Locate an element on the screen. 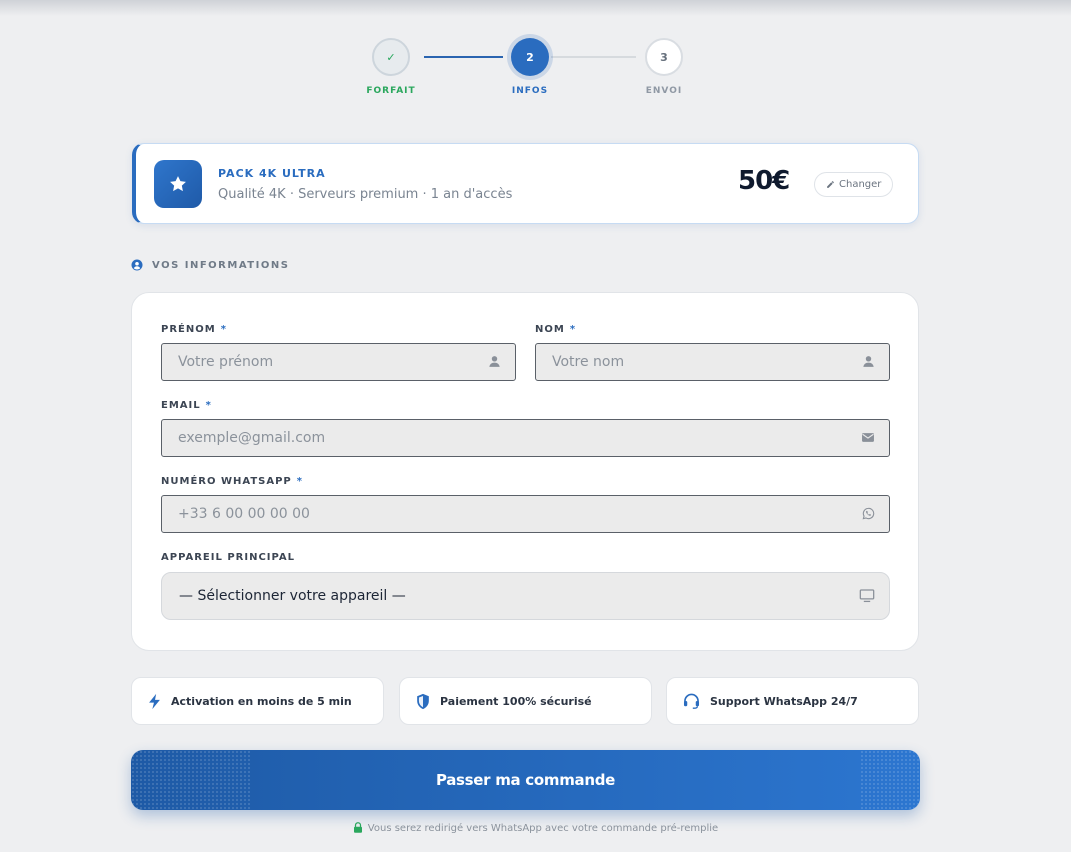 This screenshot has height=852, width=1071. prenom-label: PRÉNOM * is located at coordinates (194, 329).